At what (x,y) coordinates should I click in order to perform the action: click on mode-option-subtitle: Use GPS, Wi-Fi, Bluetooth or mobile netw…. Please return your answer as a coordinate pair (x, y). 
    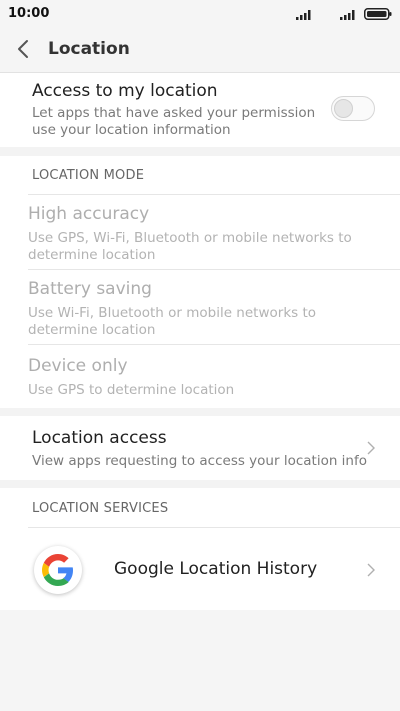
    Looking at the image, I should click on (190, 238).